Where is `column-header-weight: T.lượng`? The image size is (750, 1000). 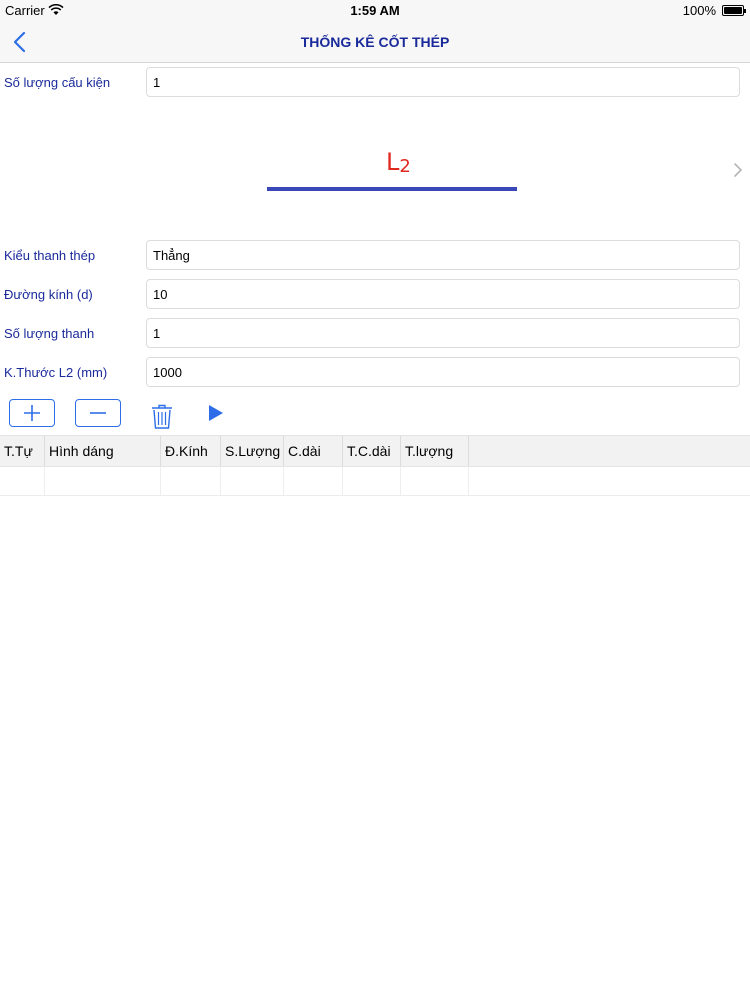 column-header-weight: T.lượng is located at coordinates (435, 451).